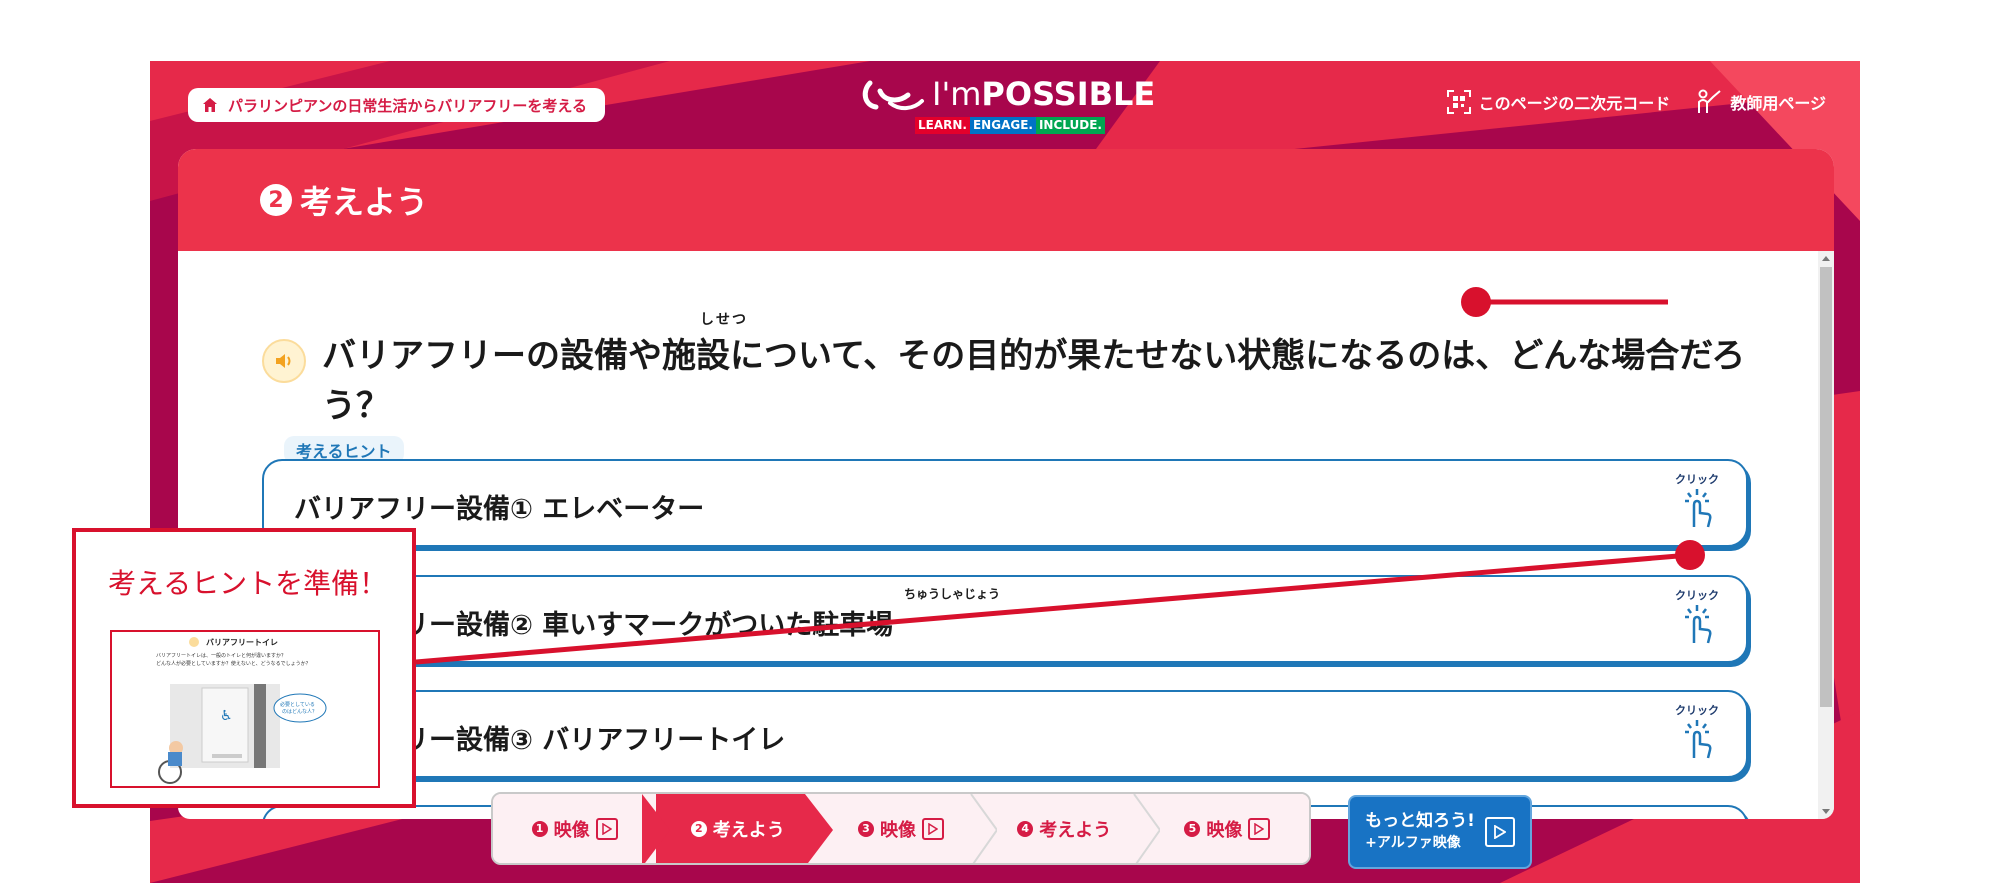  I want to click on header-actions: このページの二次元コード 教師用ページ, so click(1636, 102).